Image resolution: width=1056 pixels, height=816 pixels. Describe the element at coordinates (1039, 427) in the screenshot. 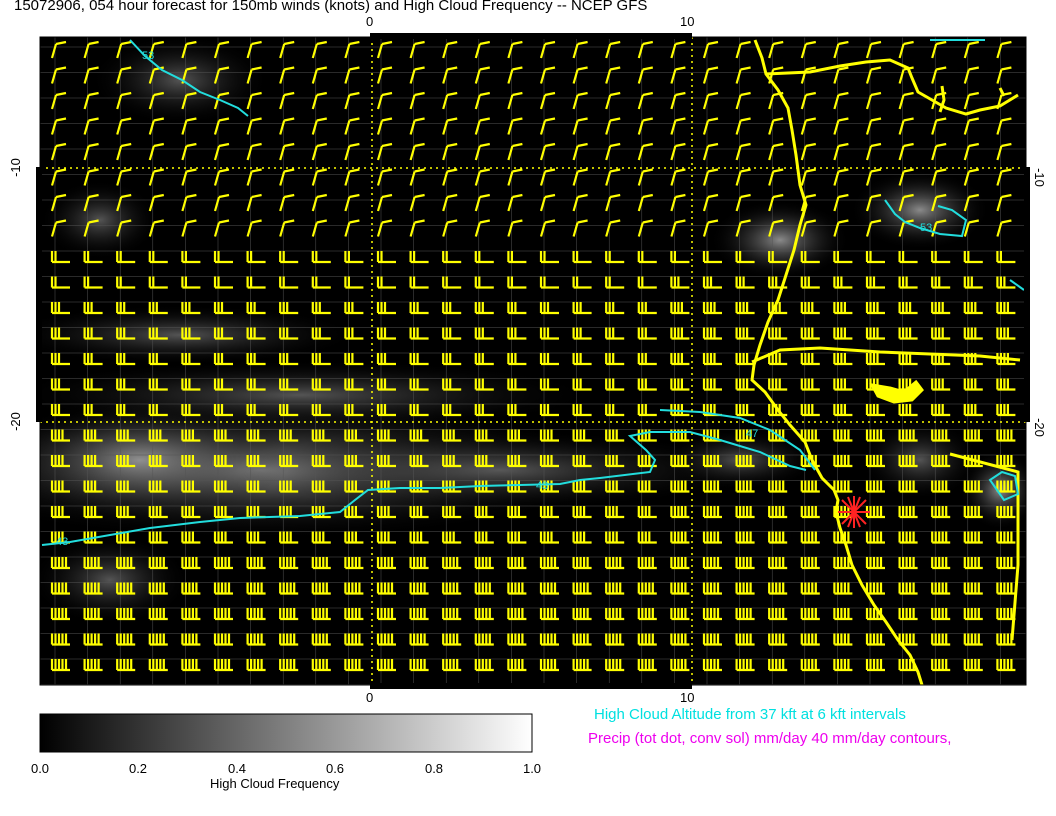

I see `y-tick-right-20: -20` at that location.